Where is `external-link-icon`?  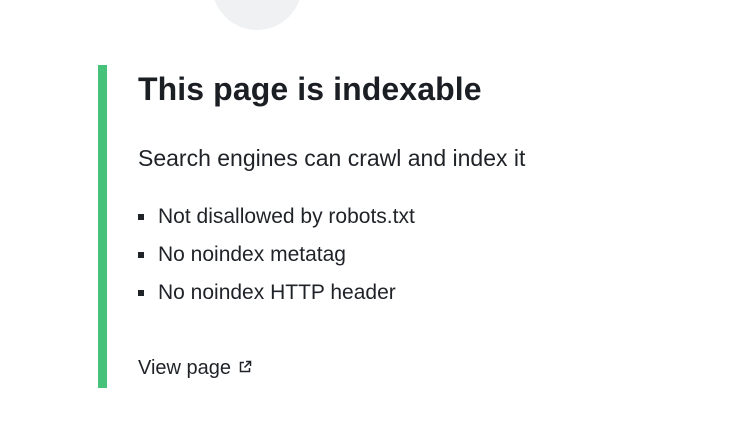
external-link-icon is located at coordinates (245, 364).